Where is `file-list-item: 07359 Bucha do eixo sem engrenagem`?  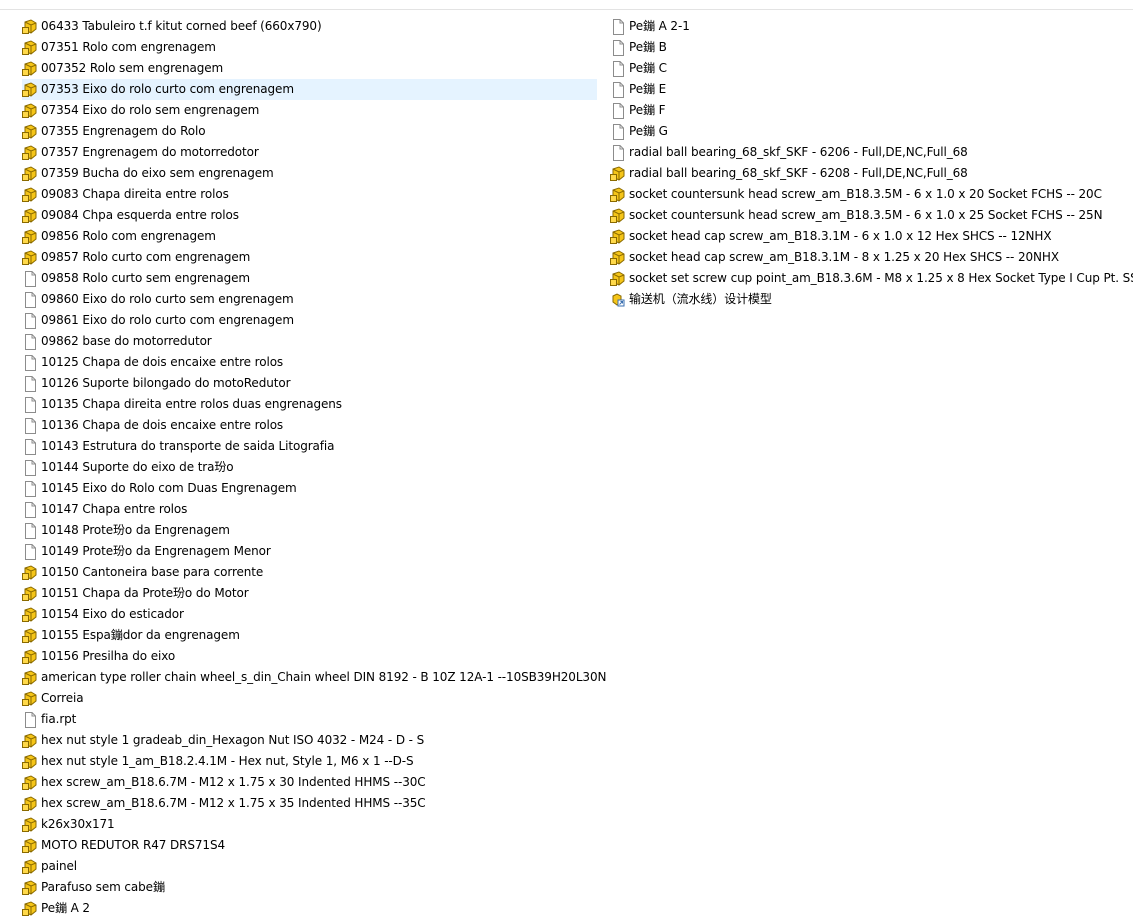
file-list-item: 07359 Bucha do eixo sem engrenagem is located at coordinates (309, 173).